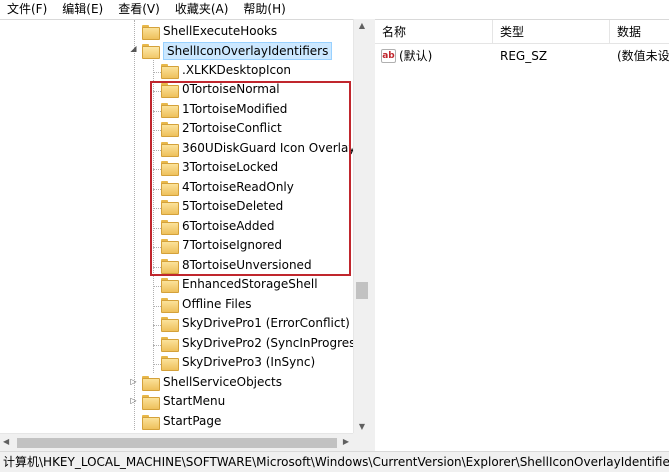  I want to click on menu-edit: 编辑(E), so click(83, 9).